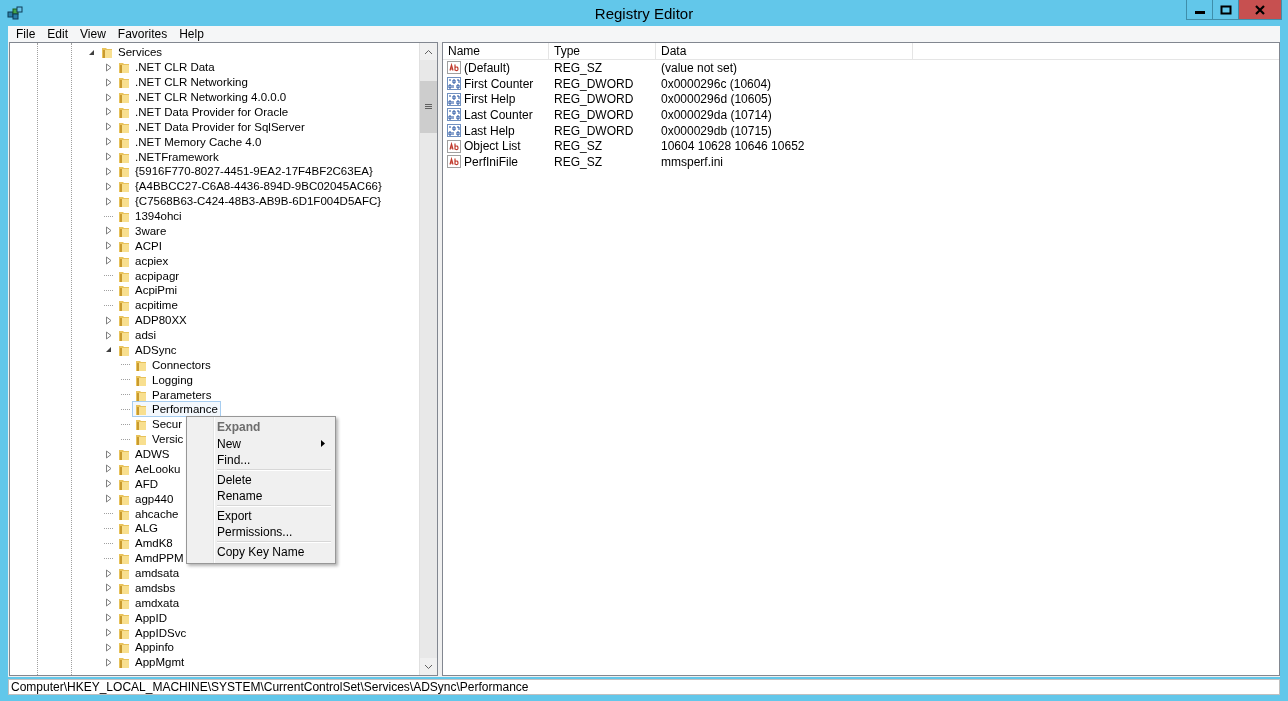 The height and width of the screenshot is (701, 1288). What do you see at coordinates (183, 82) in the screenshot?
I see `tree-item: .NET CLR Networking` at bounding box center [183, 82].